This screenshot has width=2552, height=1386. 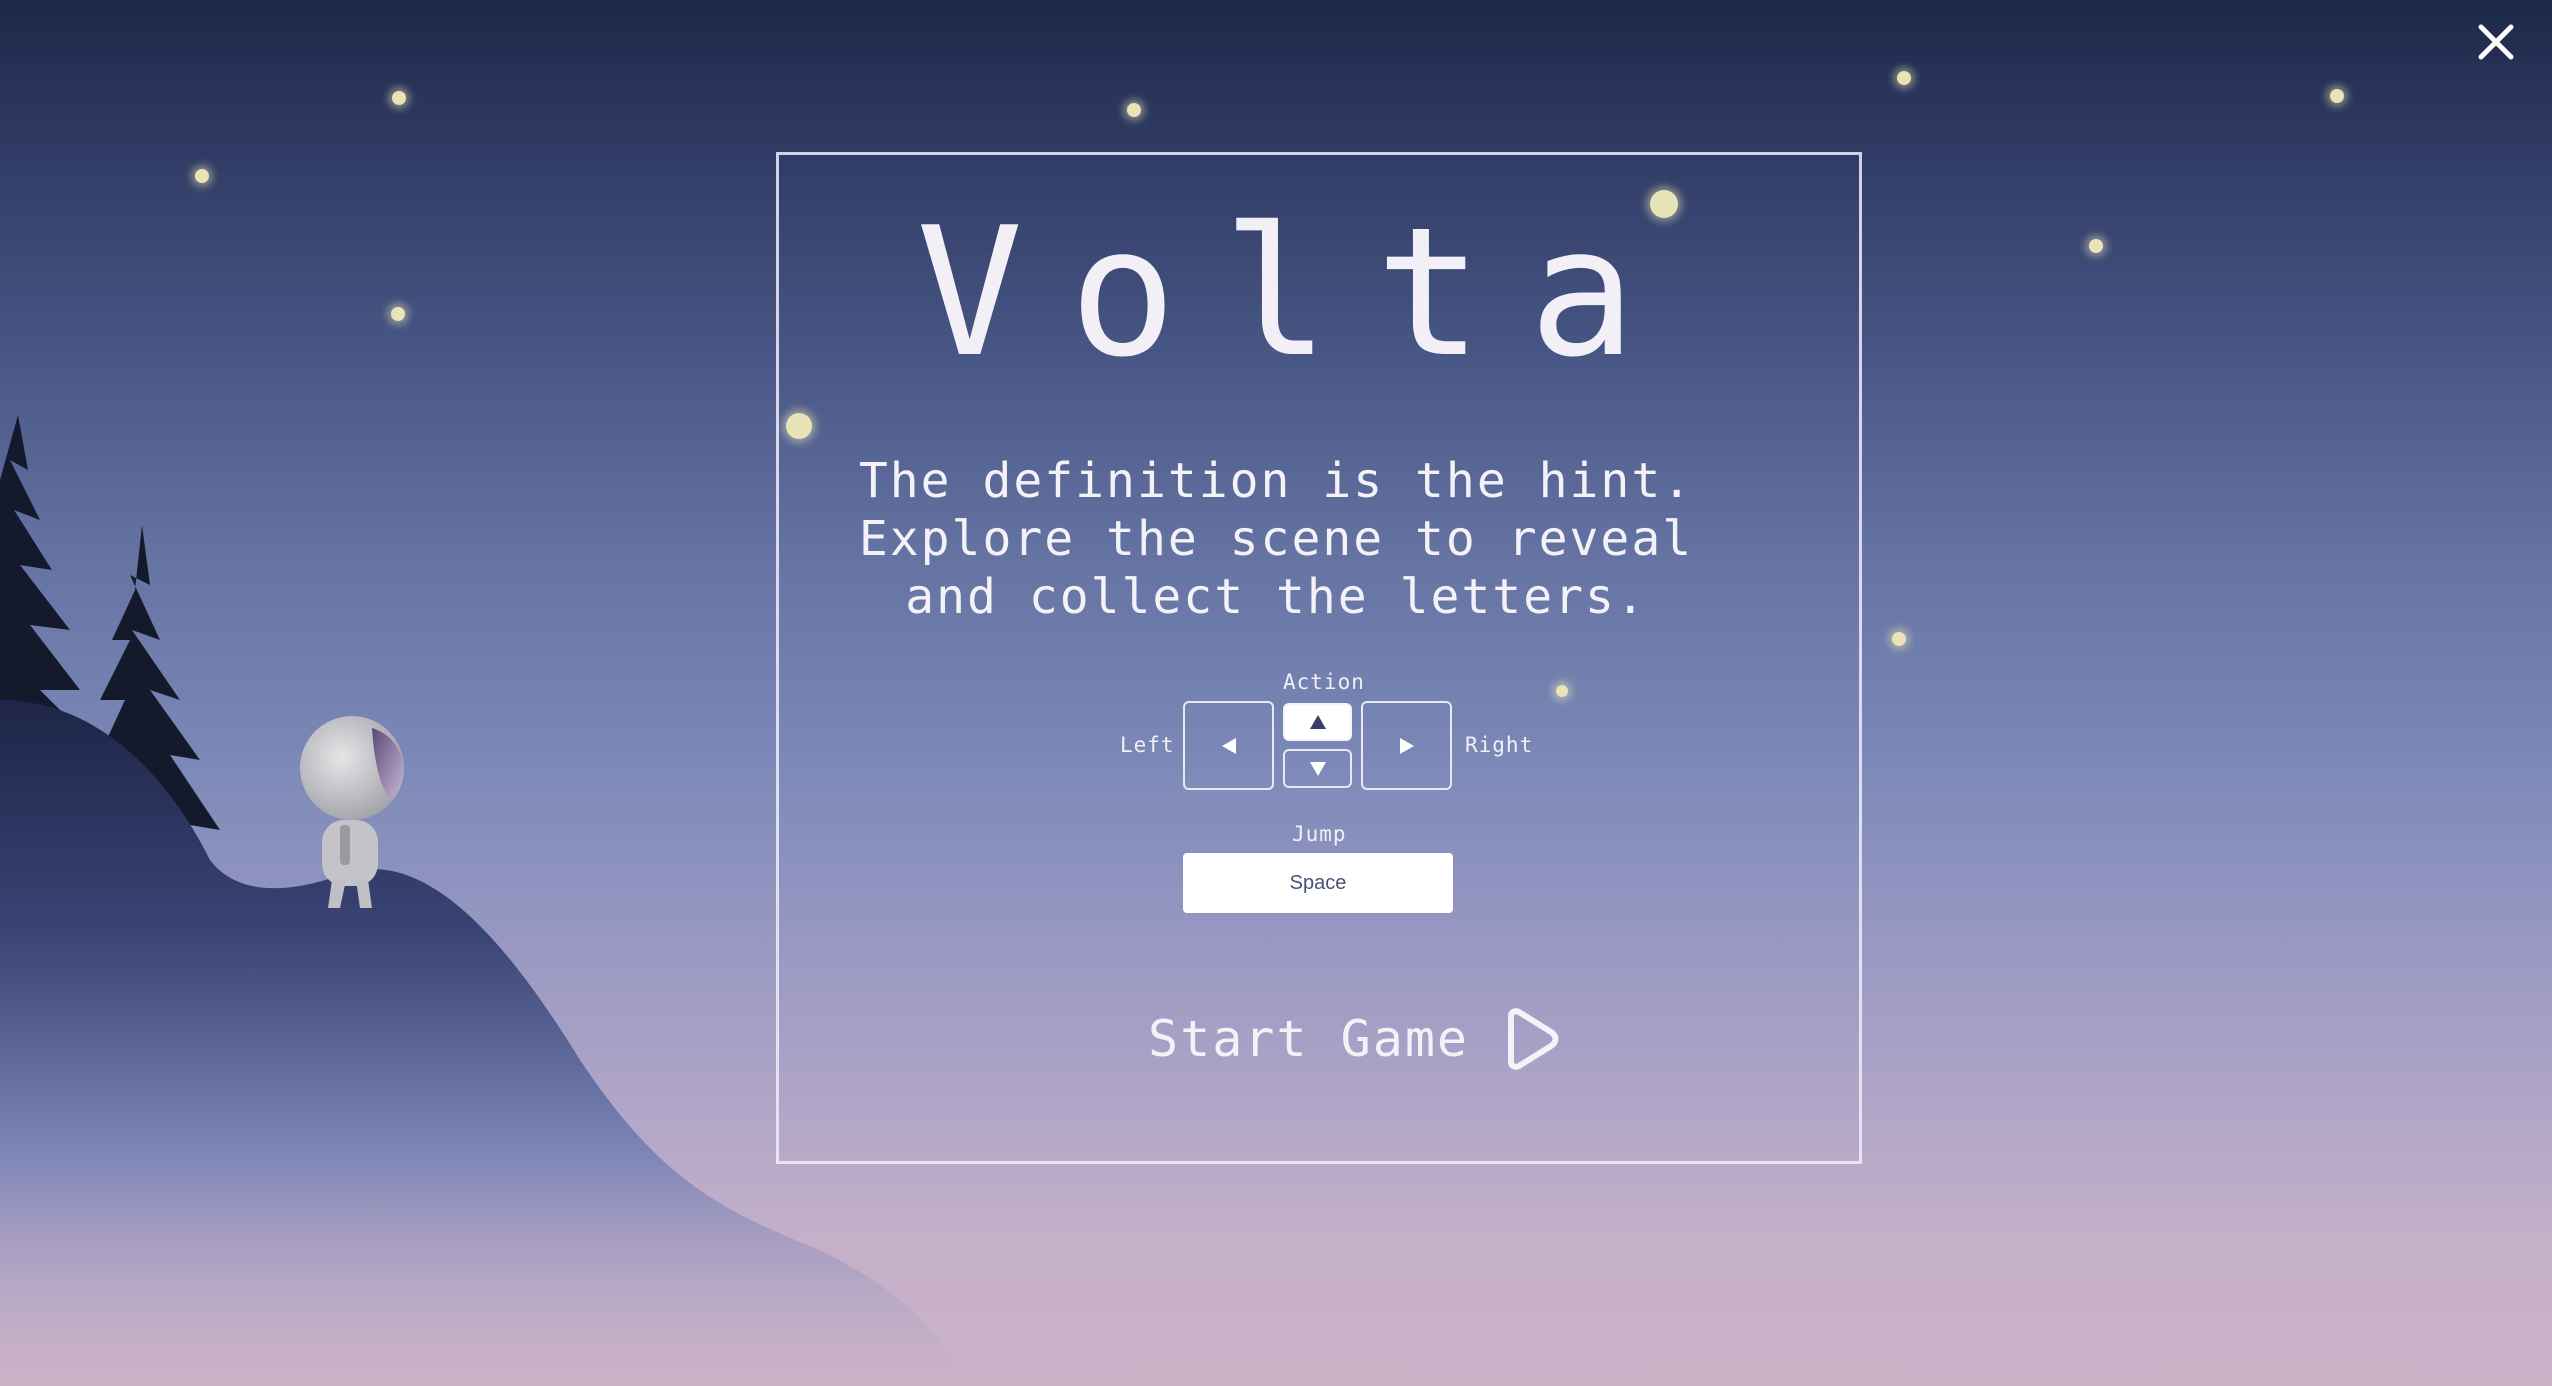 I want to click on left-label: Left, so click(x=1147, y=745).